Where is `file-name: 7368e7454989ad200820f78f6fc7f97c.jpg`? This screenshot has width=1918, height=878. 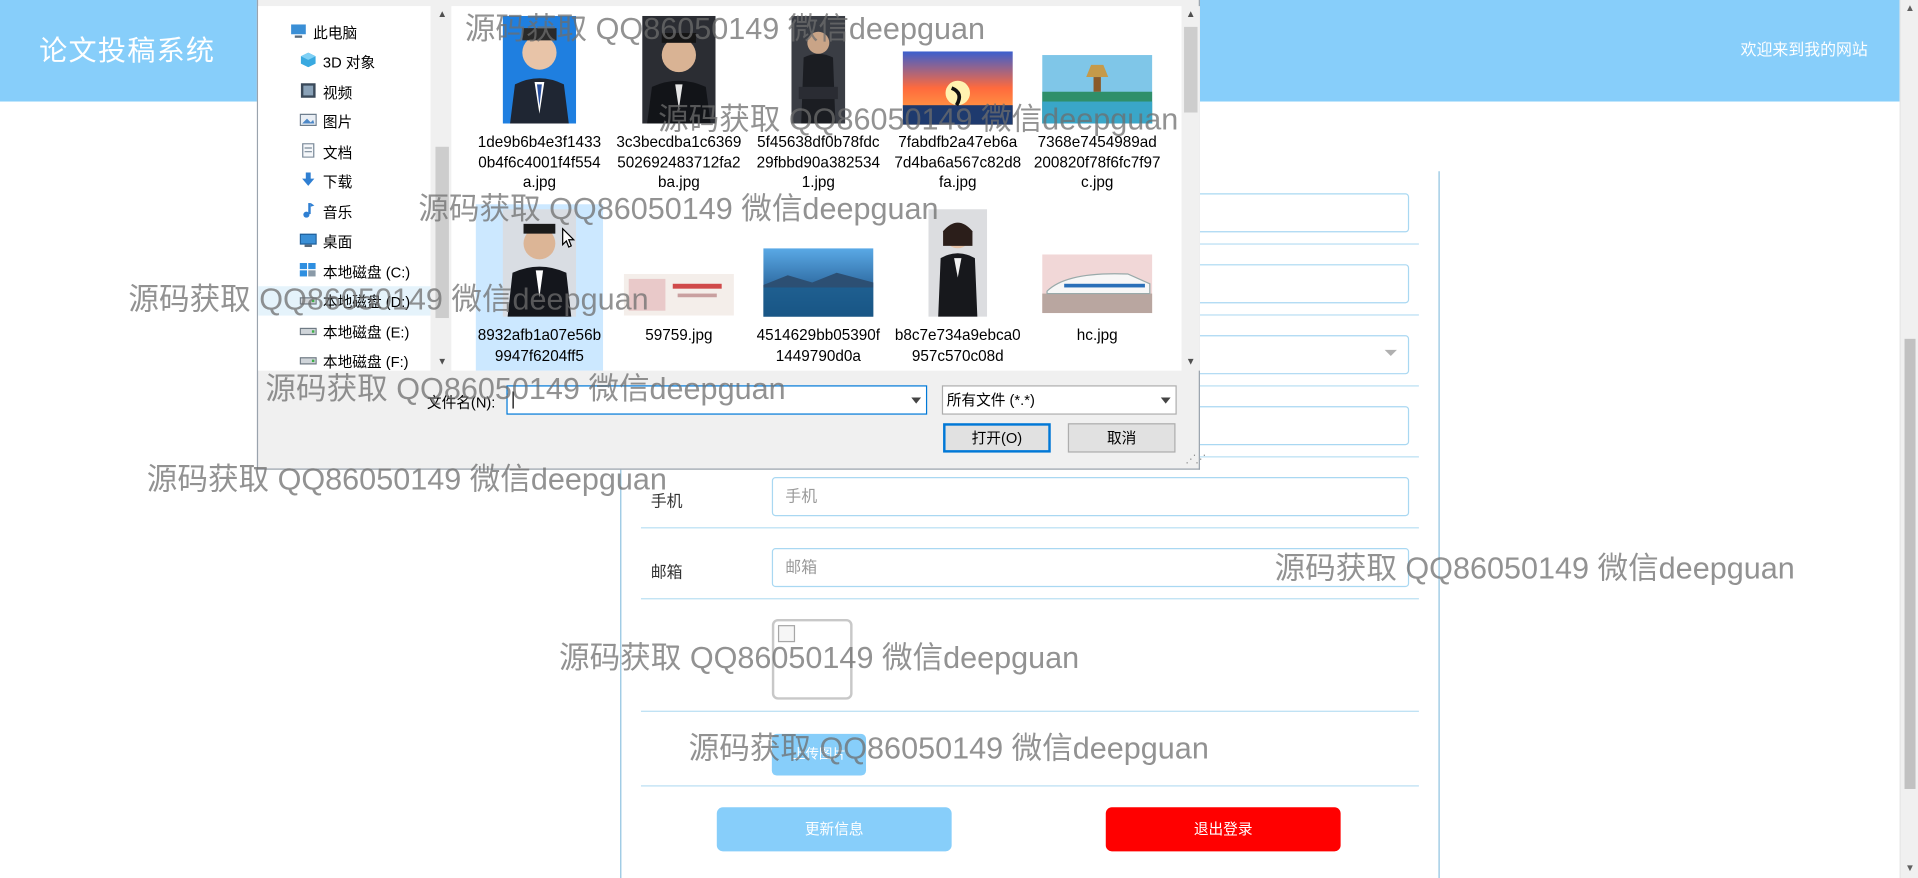
file-name: 7368e7454989ad200820f78f6fc7f97c.jpg is located at coordinates (1097, 162).